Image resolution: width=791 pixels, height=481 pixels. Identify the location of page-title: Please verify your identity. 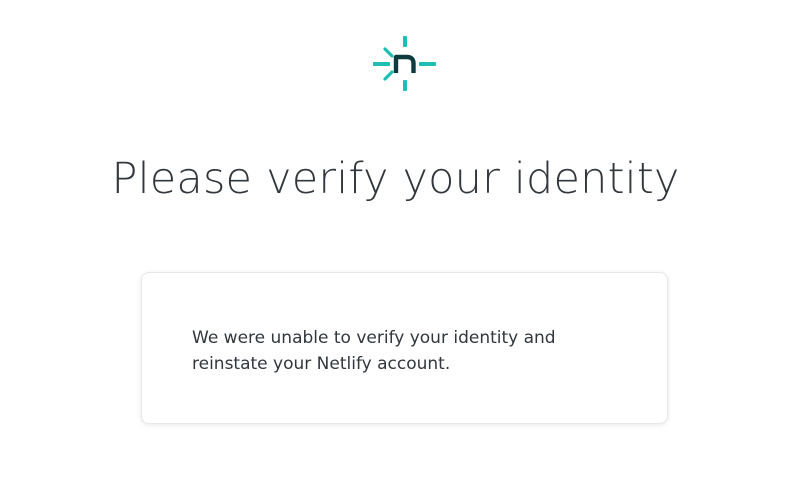
(395, 179).